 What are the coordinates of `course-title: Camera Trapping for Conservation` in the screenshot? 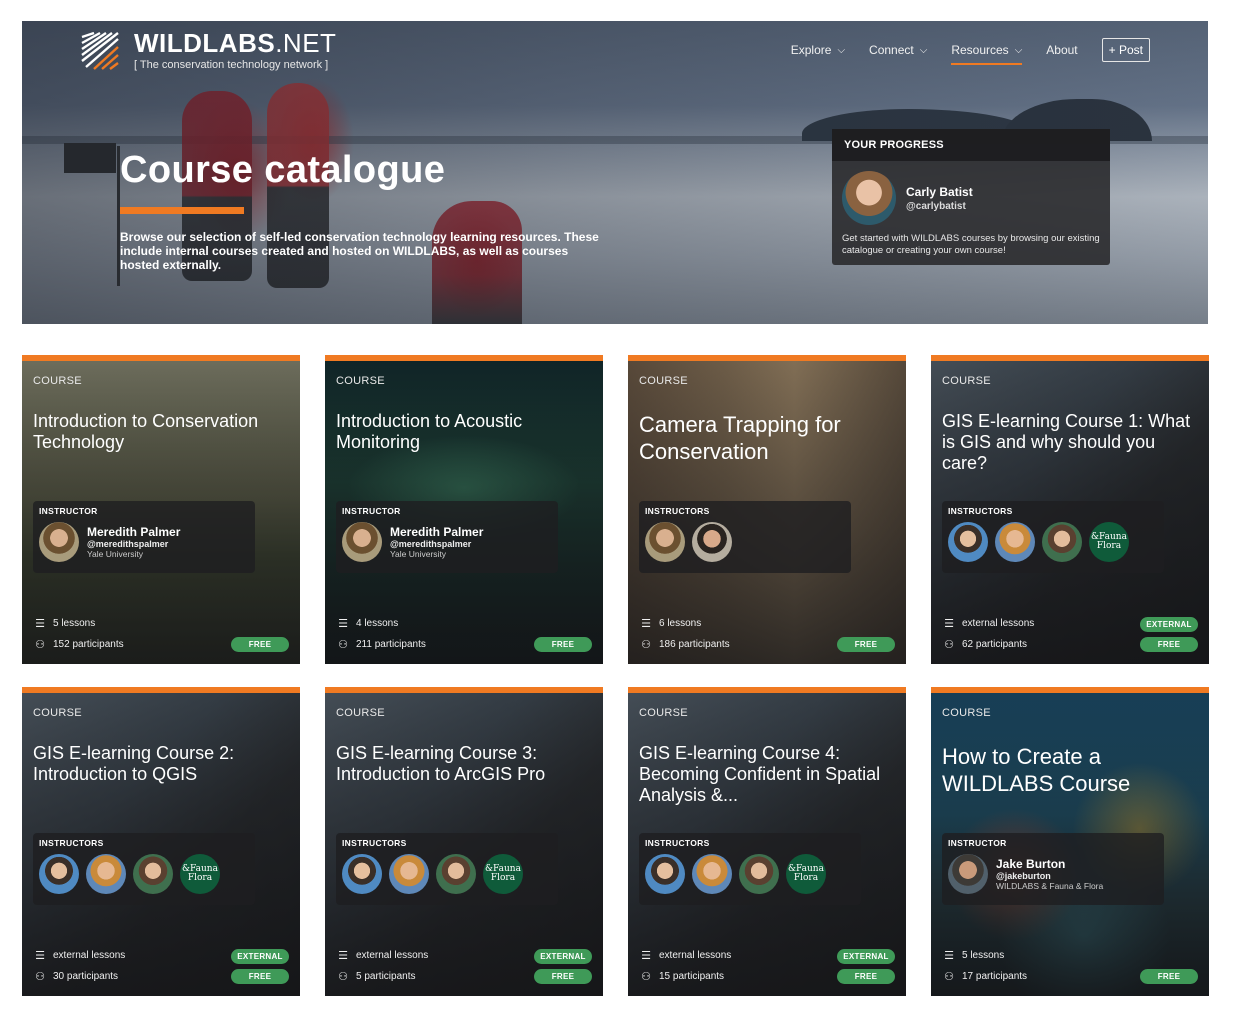 It's located at (767, 438).